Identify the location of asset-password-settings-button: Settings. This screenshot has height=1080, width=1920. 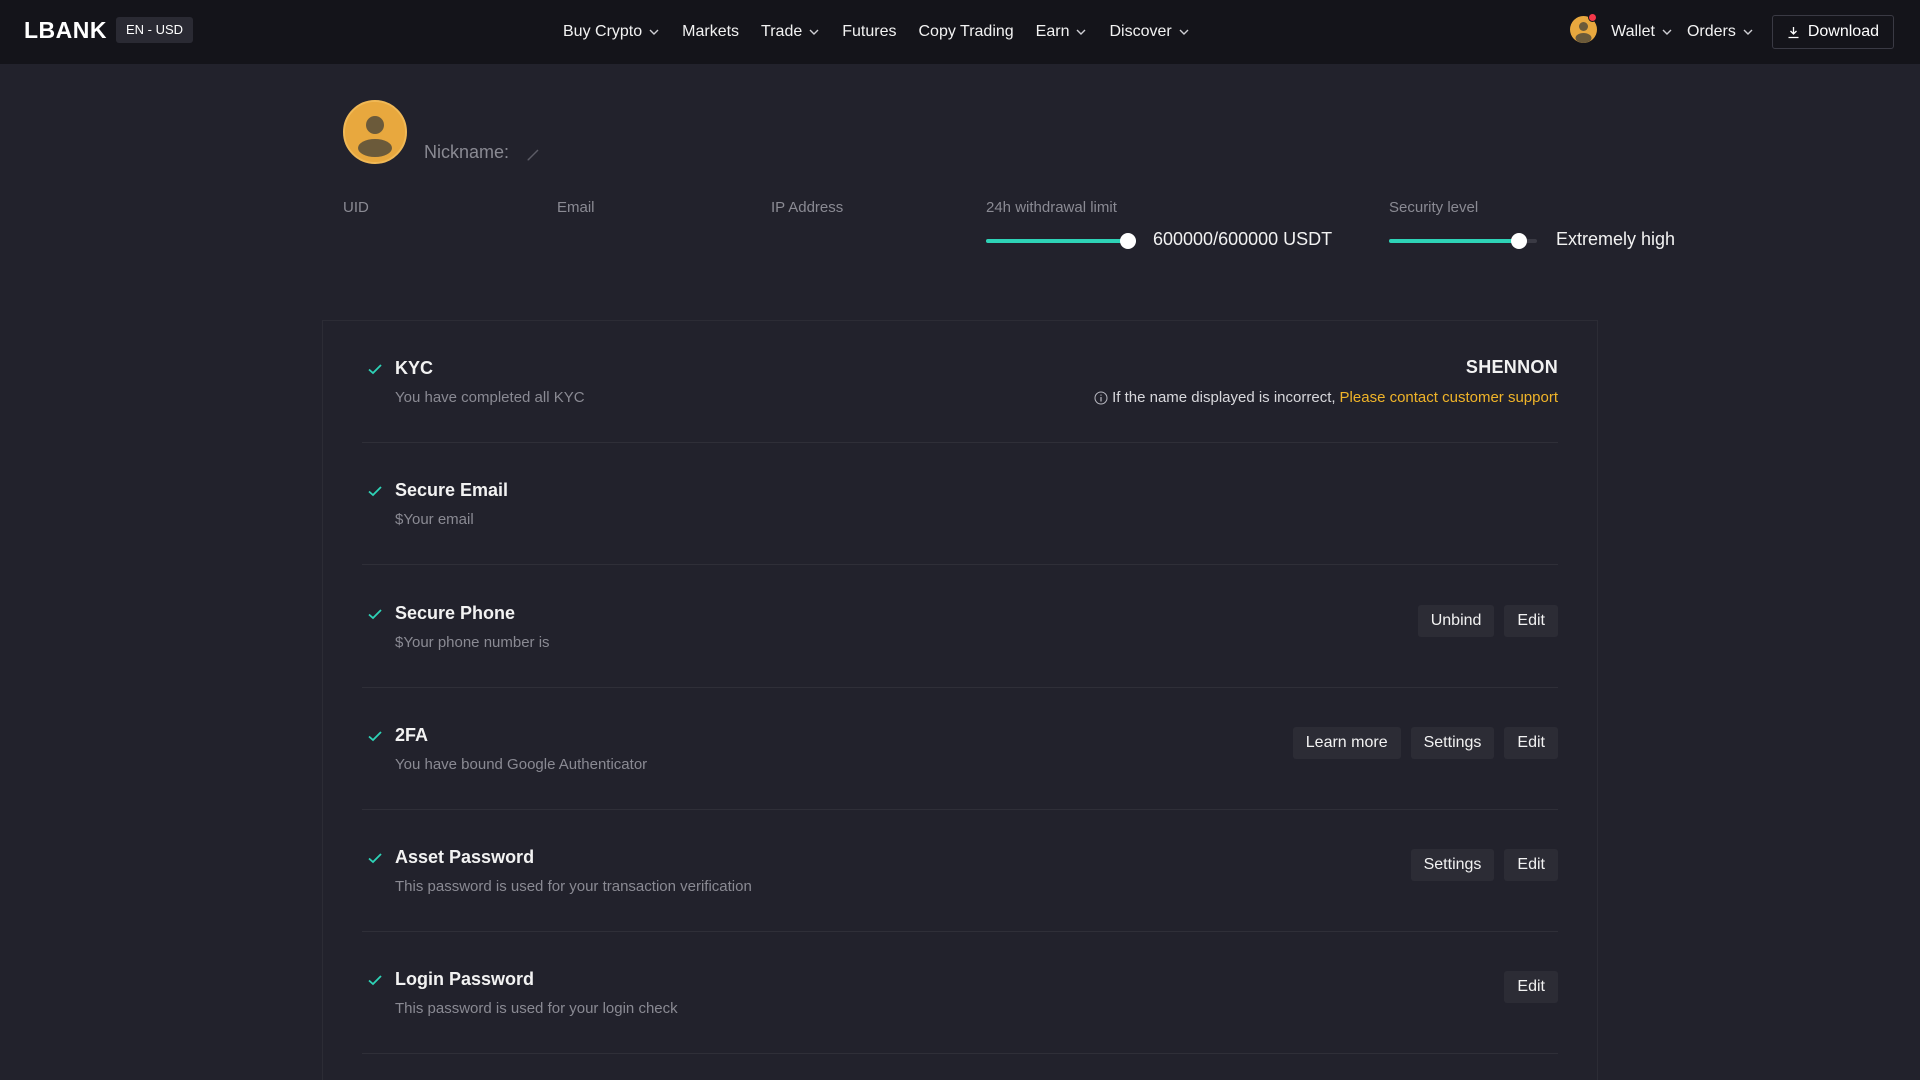
(1452, 865).